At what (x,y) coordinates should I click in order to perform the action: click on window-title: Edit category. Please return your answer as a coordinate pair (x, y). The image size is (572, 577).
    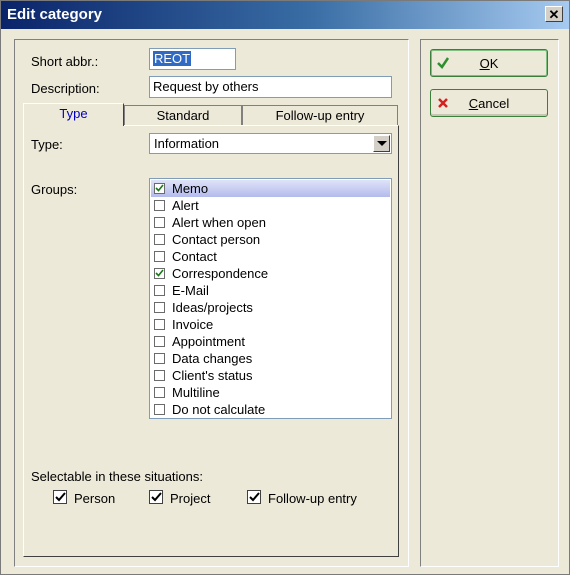
    Looking at the image, I should click on (55, 14).